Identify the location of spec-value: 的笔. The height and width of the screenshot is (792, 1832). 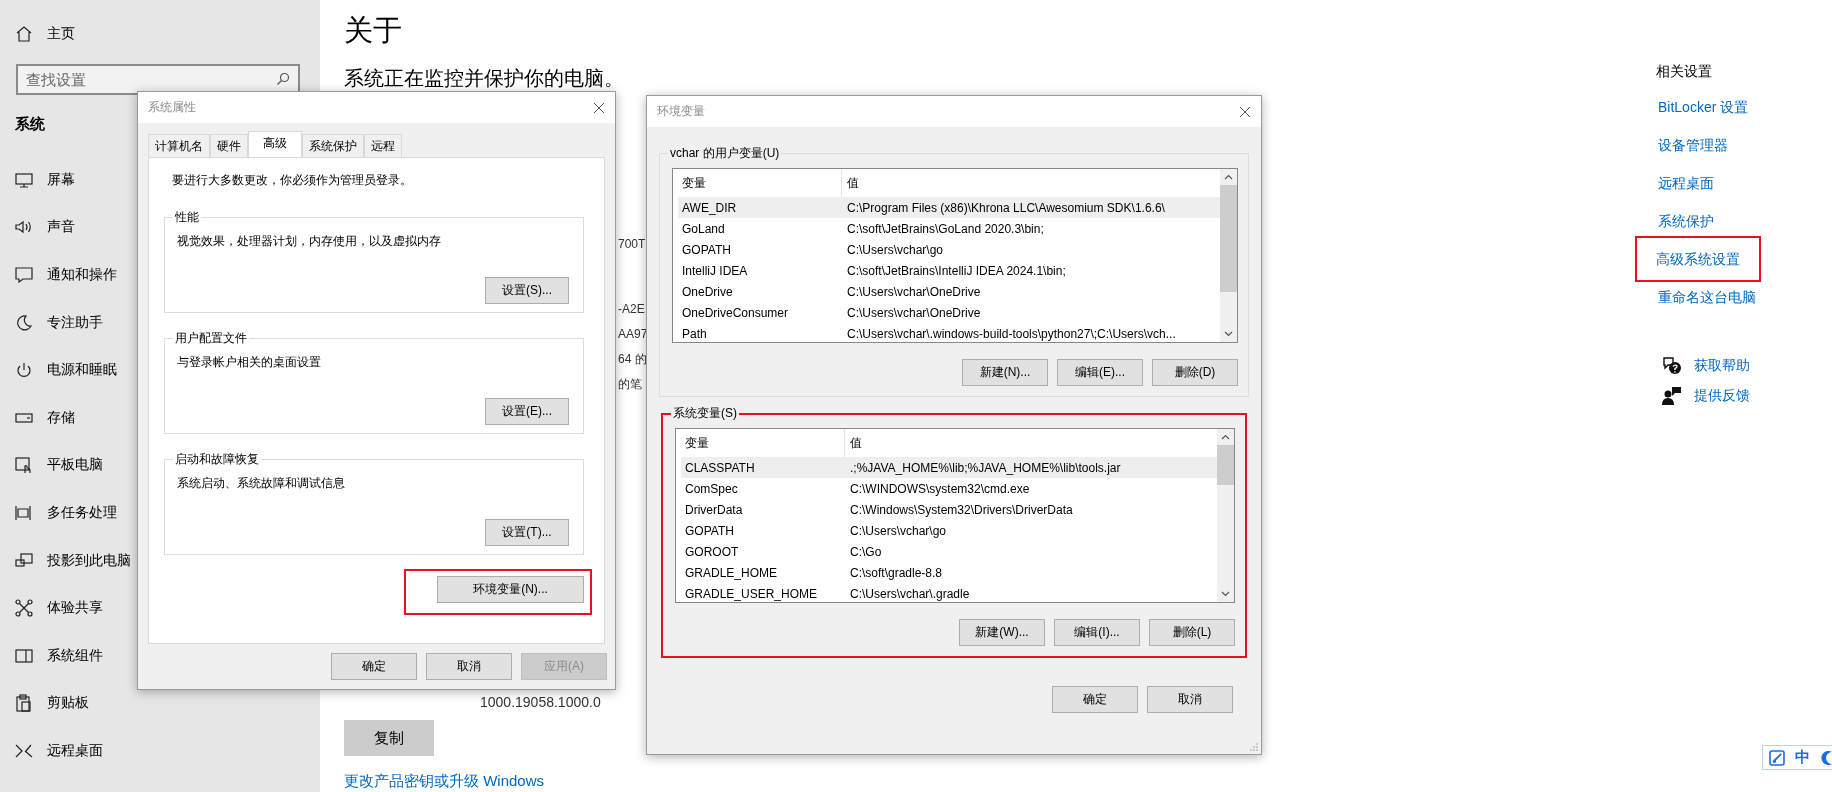
(630, 384).